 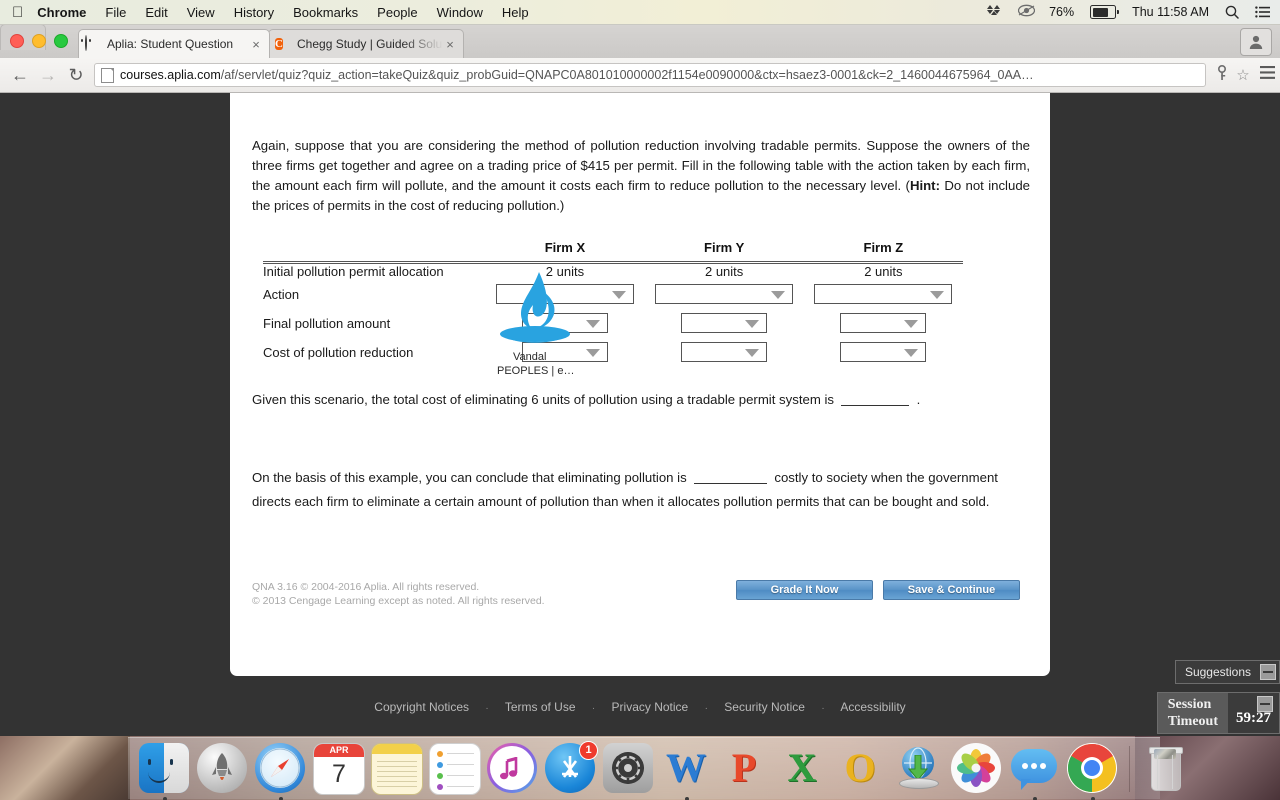 I want to click on row-label-initial-allocation: Initial pollution permit allocation, so click(x=353, y=271).